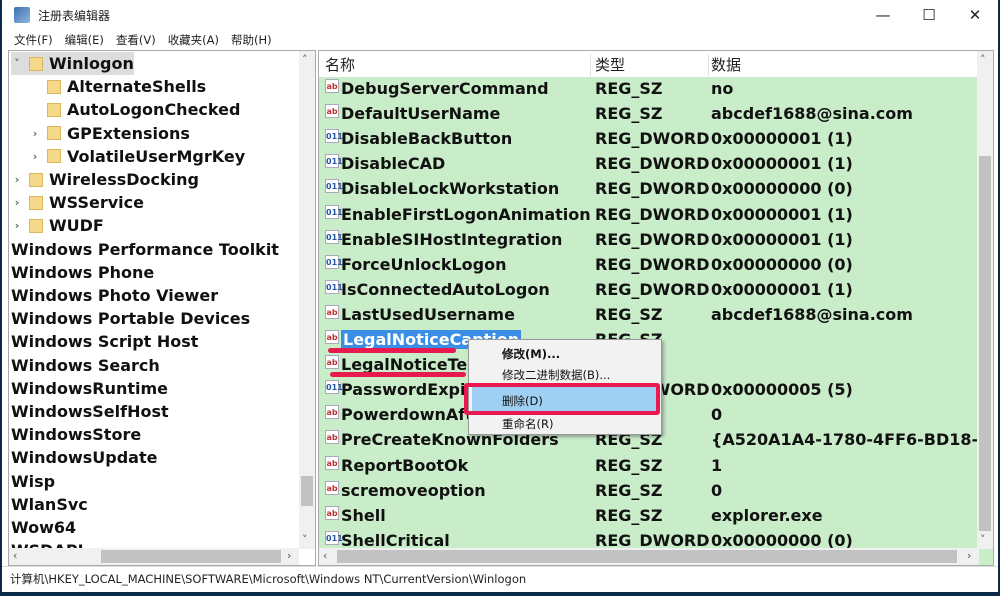 This screenshot has width=1000, height=596. I want to click on title-bar: 注册表编辑器 — ☐ ✕, so click(500, 15).